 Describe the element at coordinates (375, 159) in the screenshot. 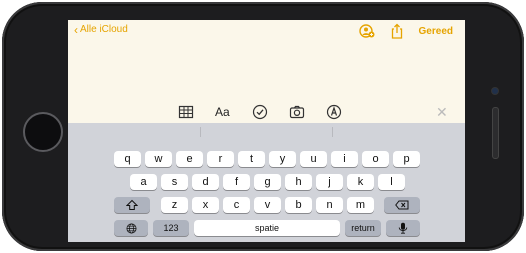

I see `key-o: o` at that location.